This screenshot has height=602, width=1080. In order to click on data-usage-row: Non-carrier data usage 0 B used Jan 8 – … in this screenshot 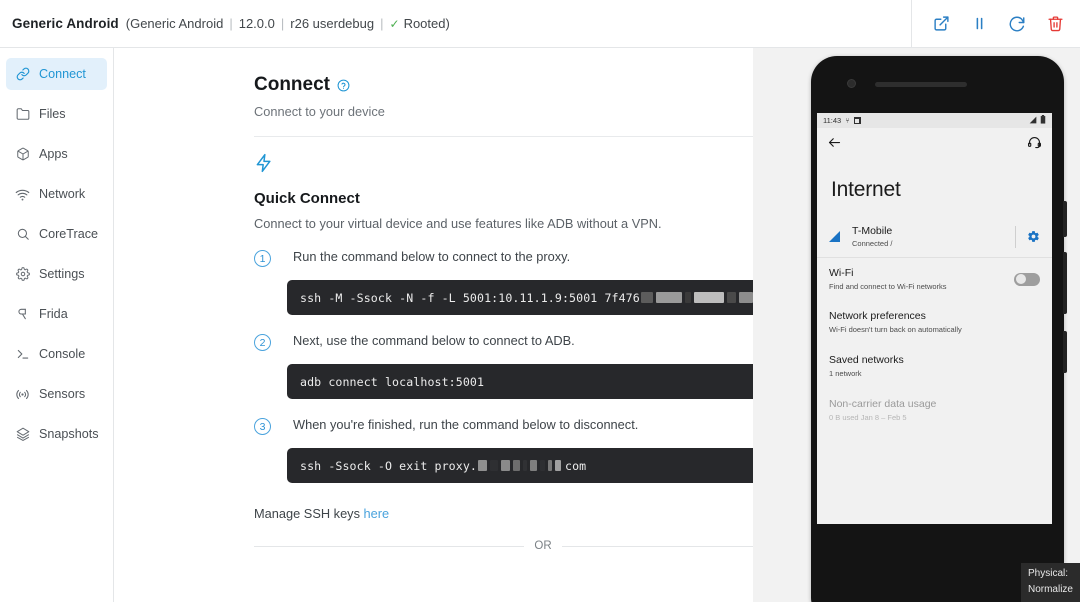, I will do `click(934, 410)`.